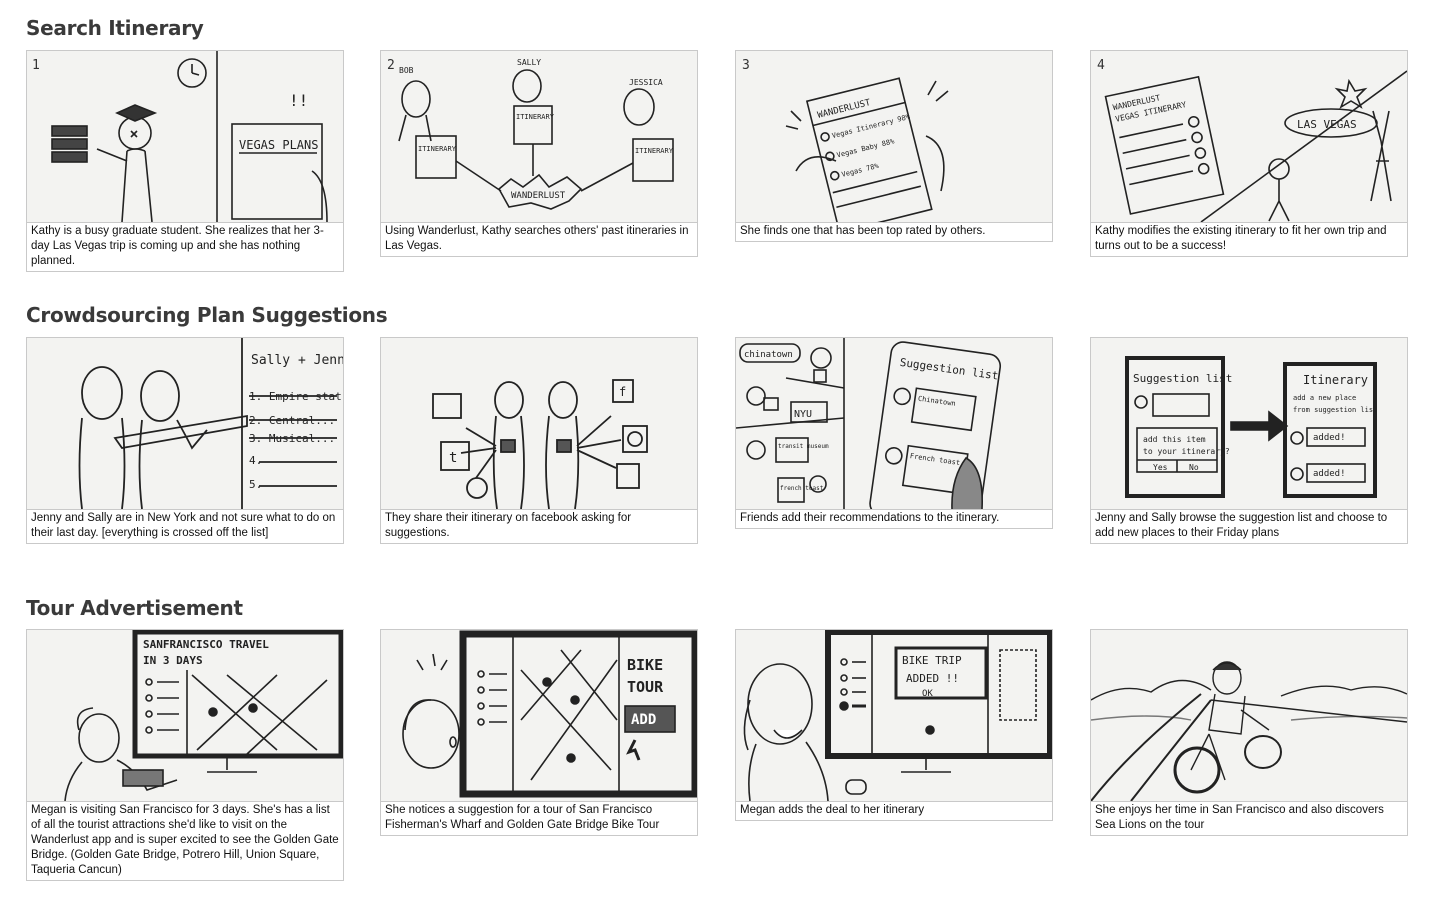 Image resolution: width=1440 pixels, height=900 pixels. I want to click on svg-text: chinatown, so click(768, 355).